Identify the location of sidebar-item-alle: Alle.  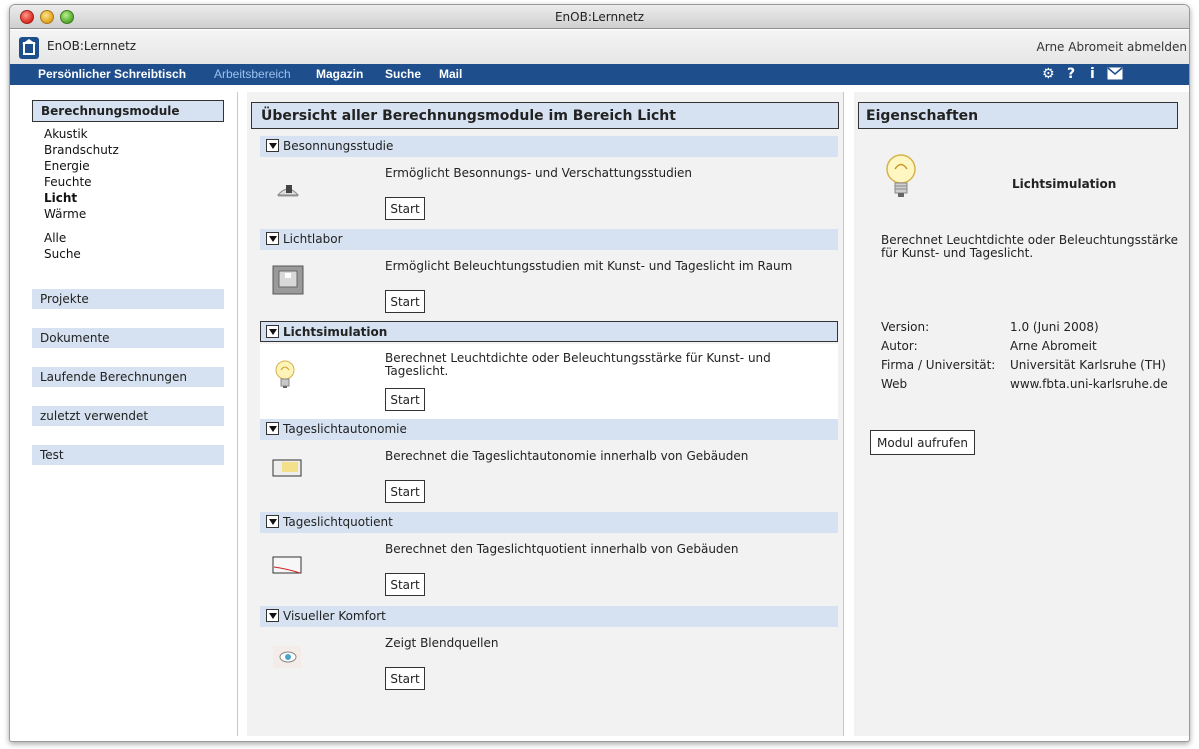
(81, 238).